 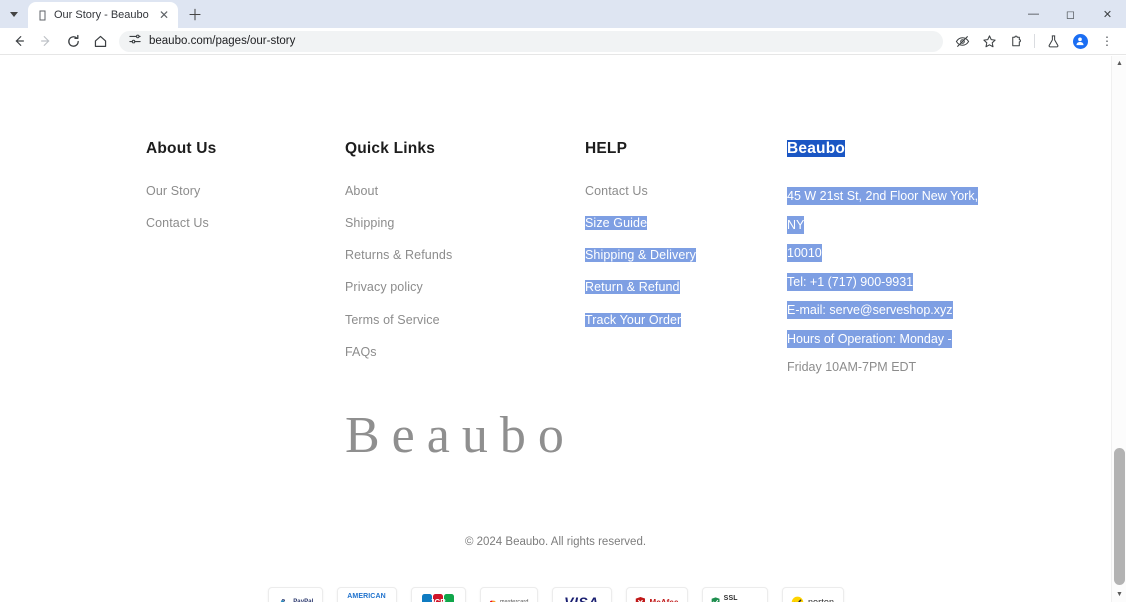 What do you see at coordinates (19, 41) in the screenshot?
I see `back-button` at bounding box center [19, 41].